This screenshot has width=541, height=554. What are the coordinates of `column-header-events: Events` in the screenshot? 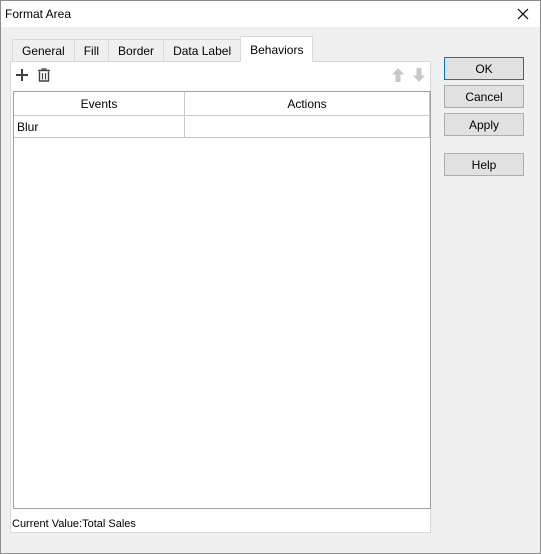 It's located at (99, 103).